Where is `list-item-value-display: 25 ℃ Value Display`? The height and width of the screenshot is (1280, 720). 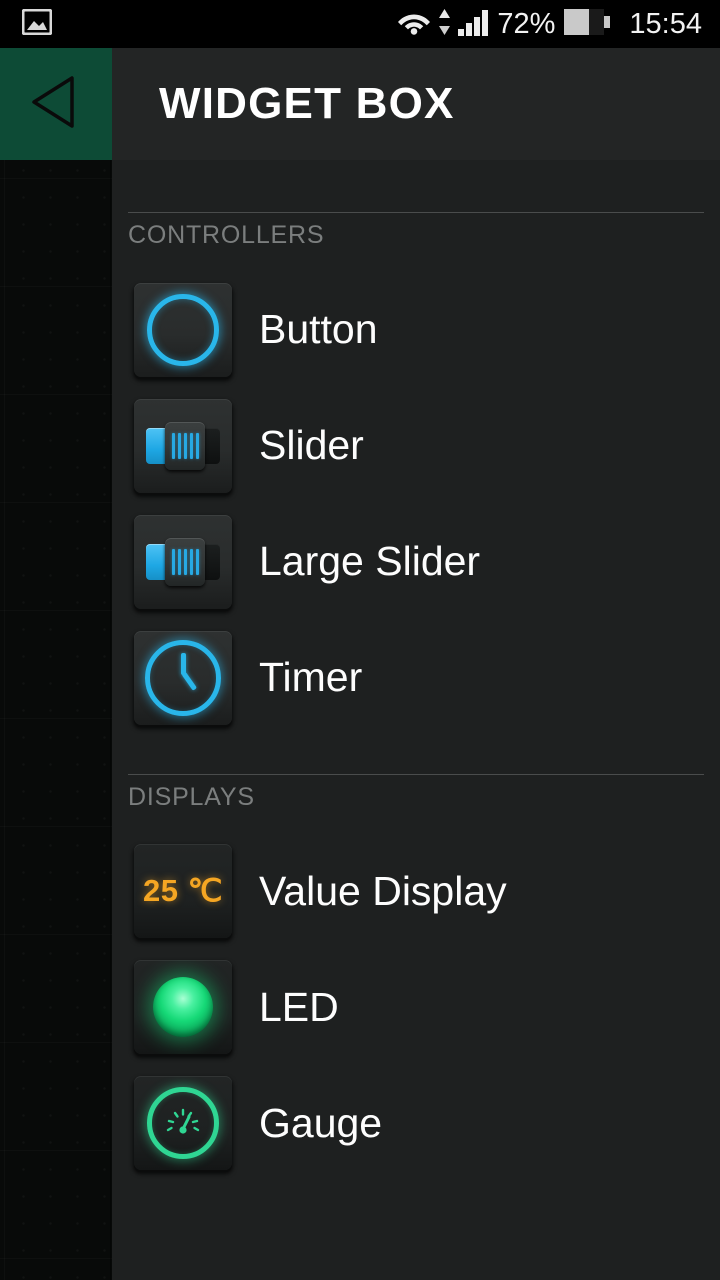 list-item-value-display: 25 ℃ Value Display is located at coordinates (416, 891).